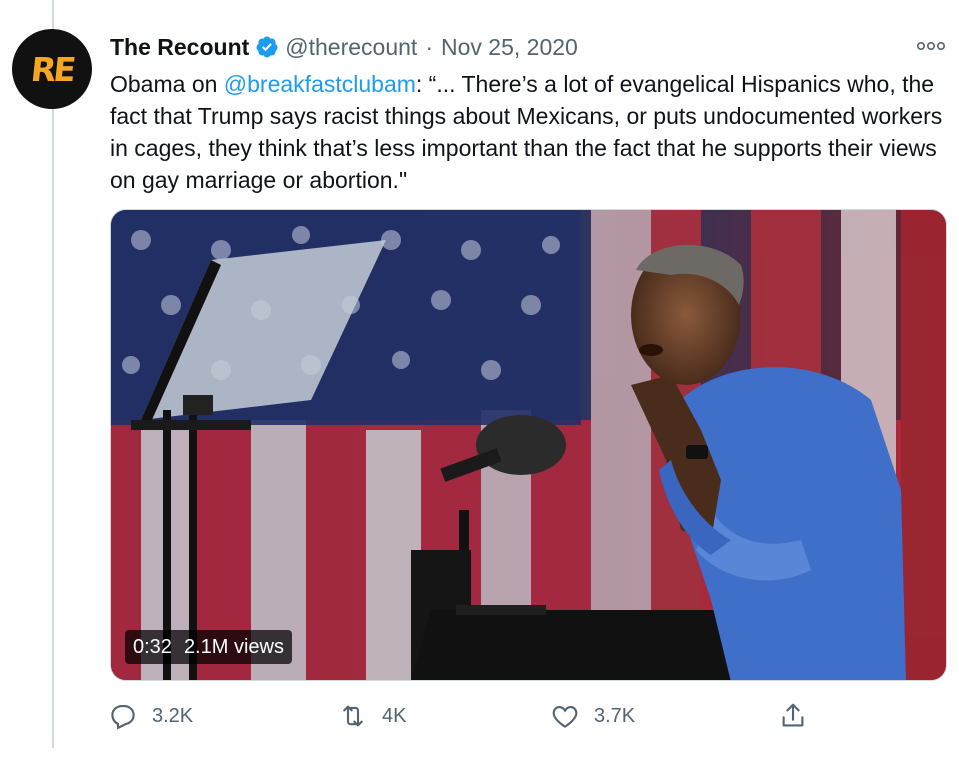 The image size is (959, 758). What do you see at coordinates (793, 715) in the screenshot?
I see `share-icon` at bounding box center [793, 715].